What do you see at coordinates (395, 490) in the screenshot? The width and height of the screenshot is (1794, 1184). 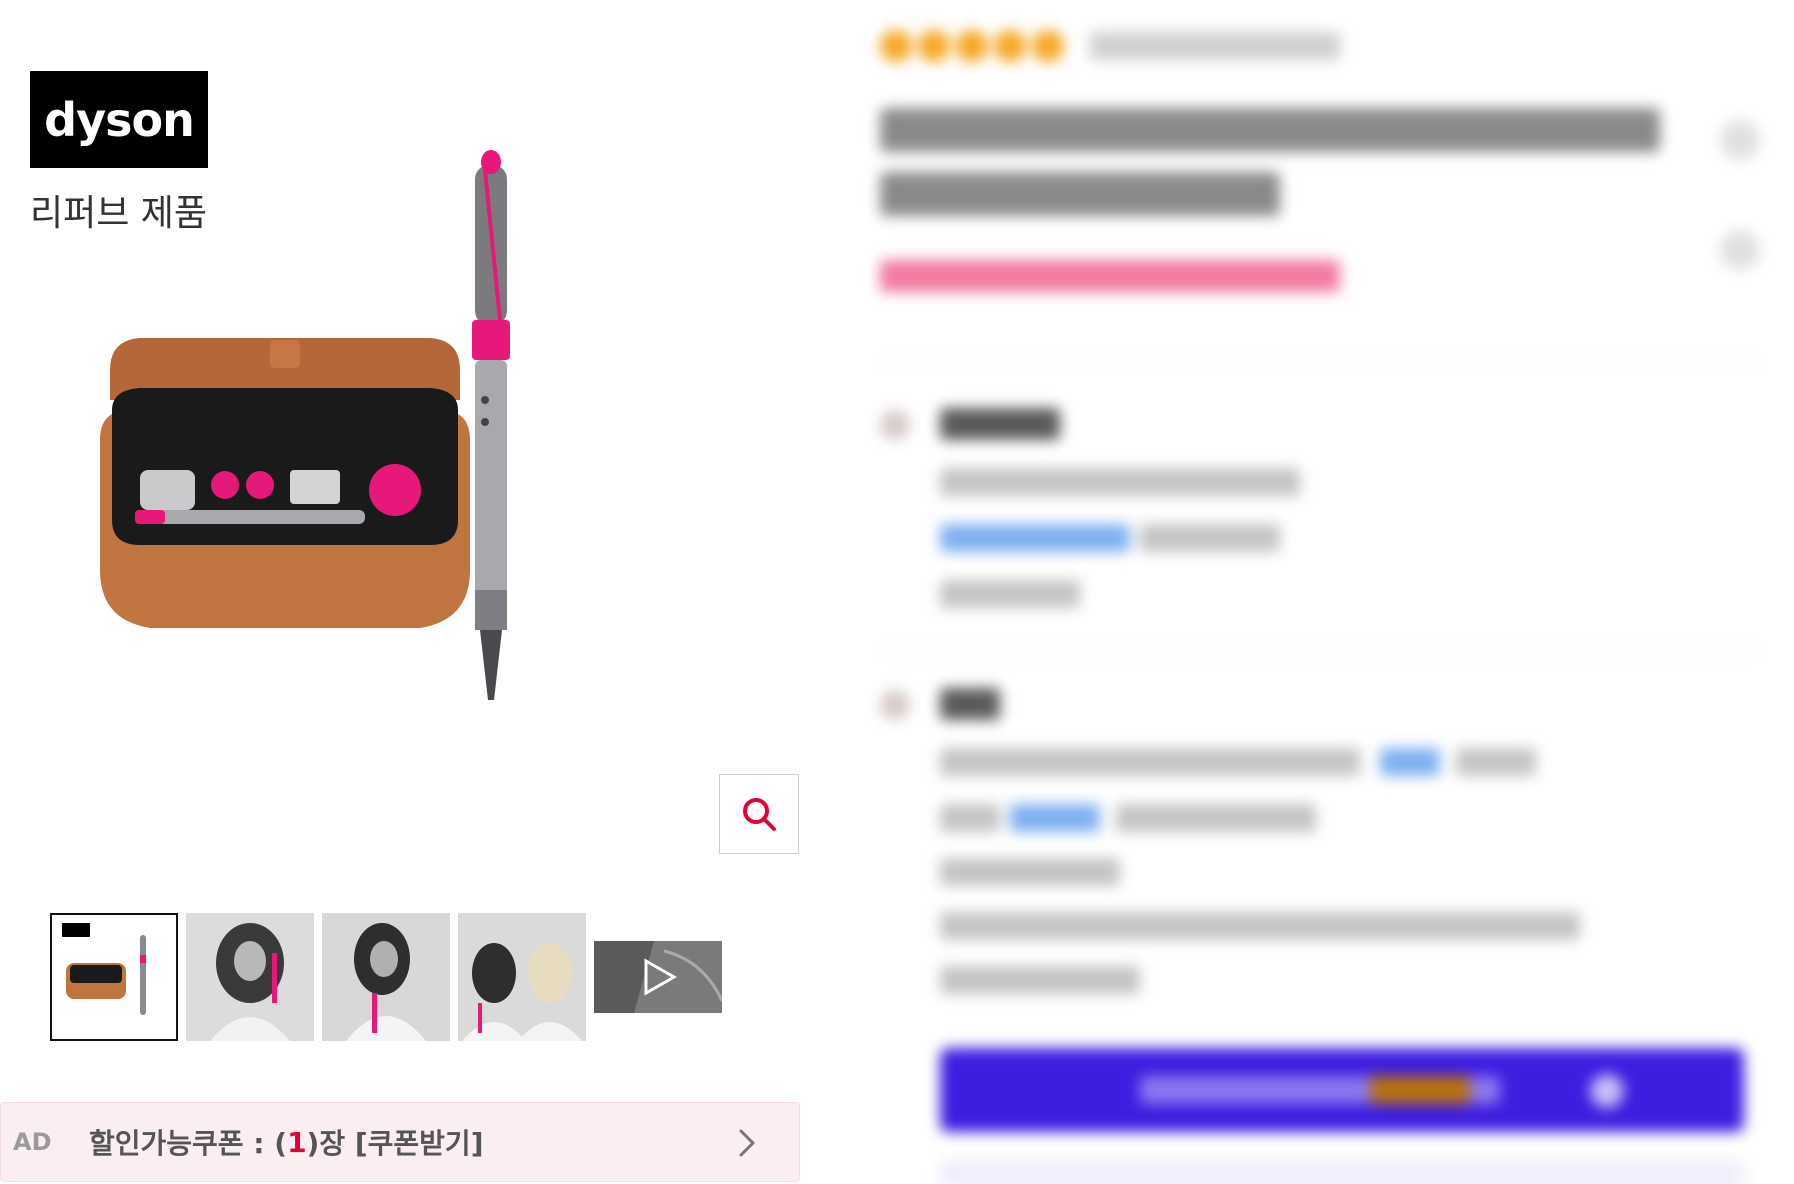 I see `attachment-brush` at bounding box center [395, 490].